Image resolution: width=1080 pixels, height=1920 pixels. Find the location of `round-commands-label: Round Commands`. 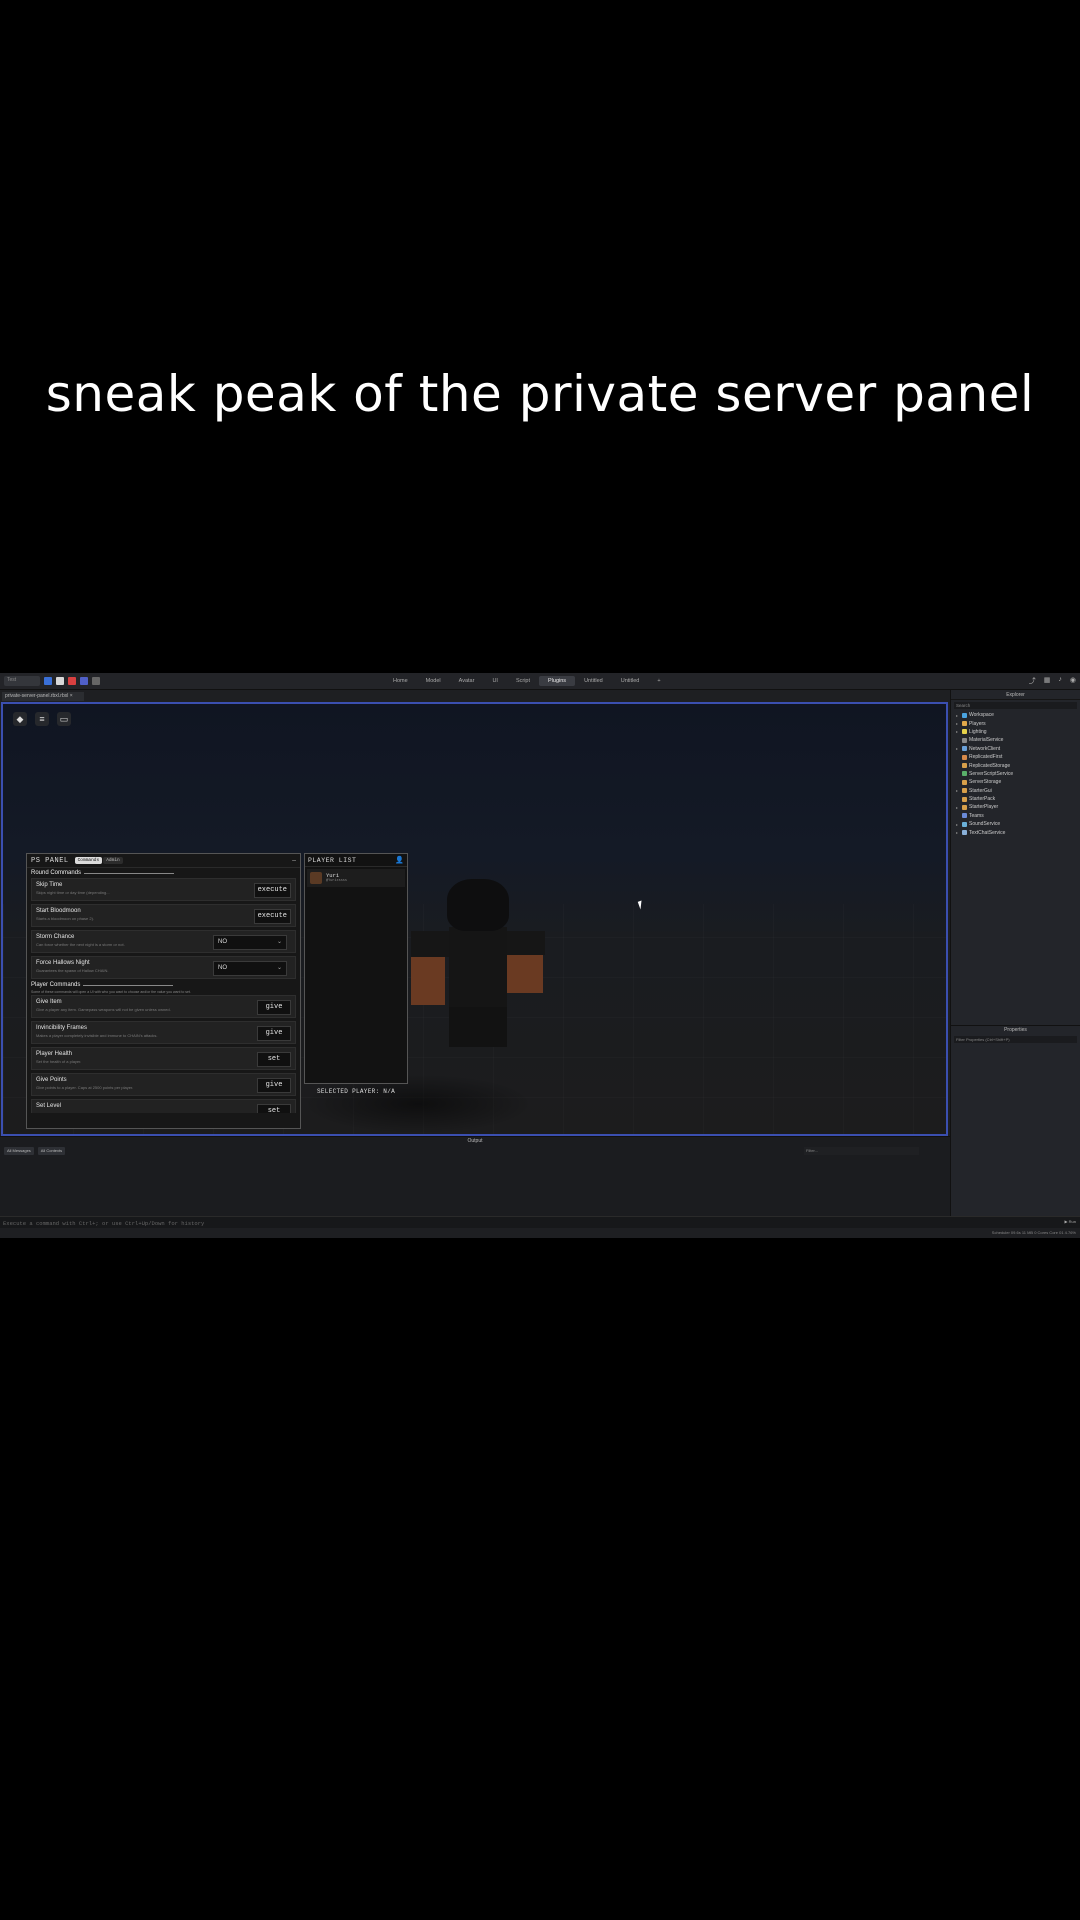

round-commands-label: Round Commands is located at coordinates (56, 873).